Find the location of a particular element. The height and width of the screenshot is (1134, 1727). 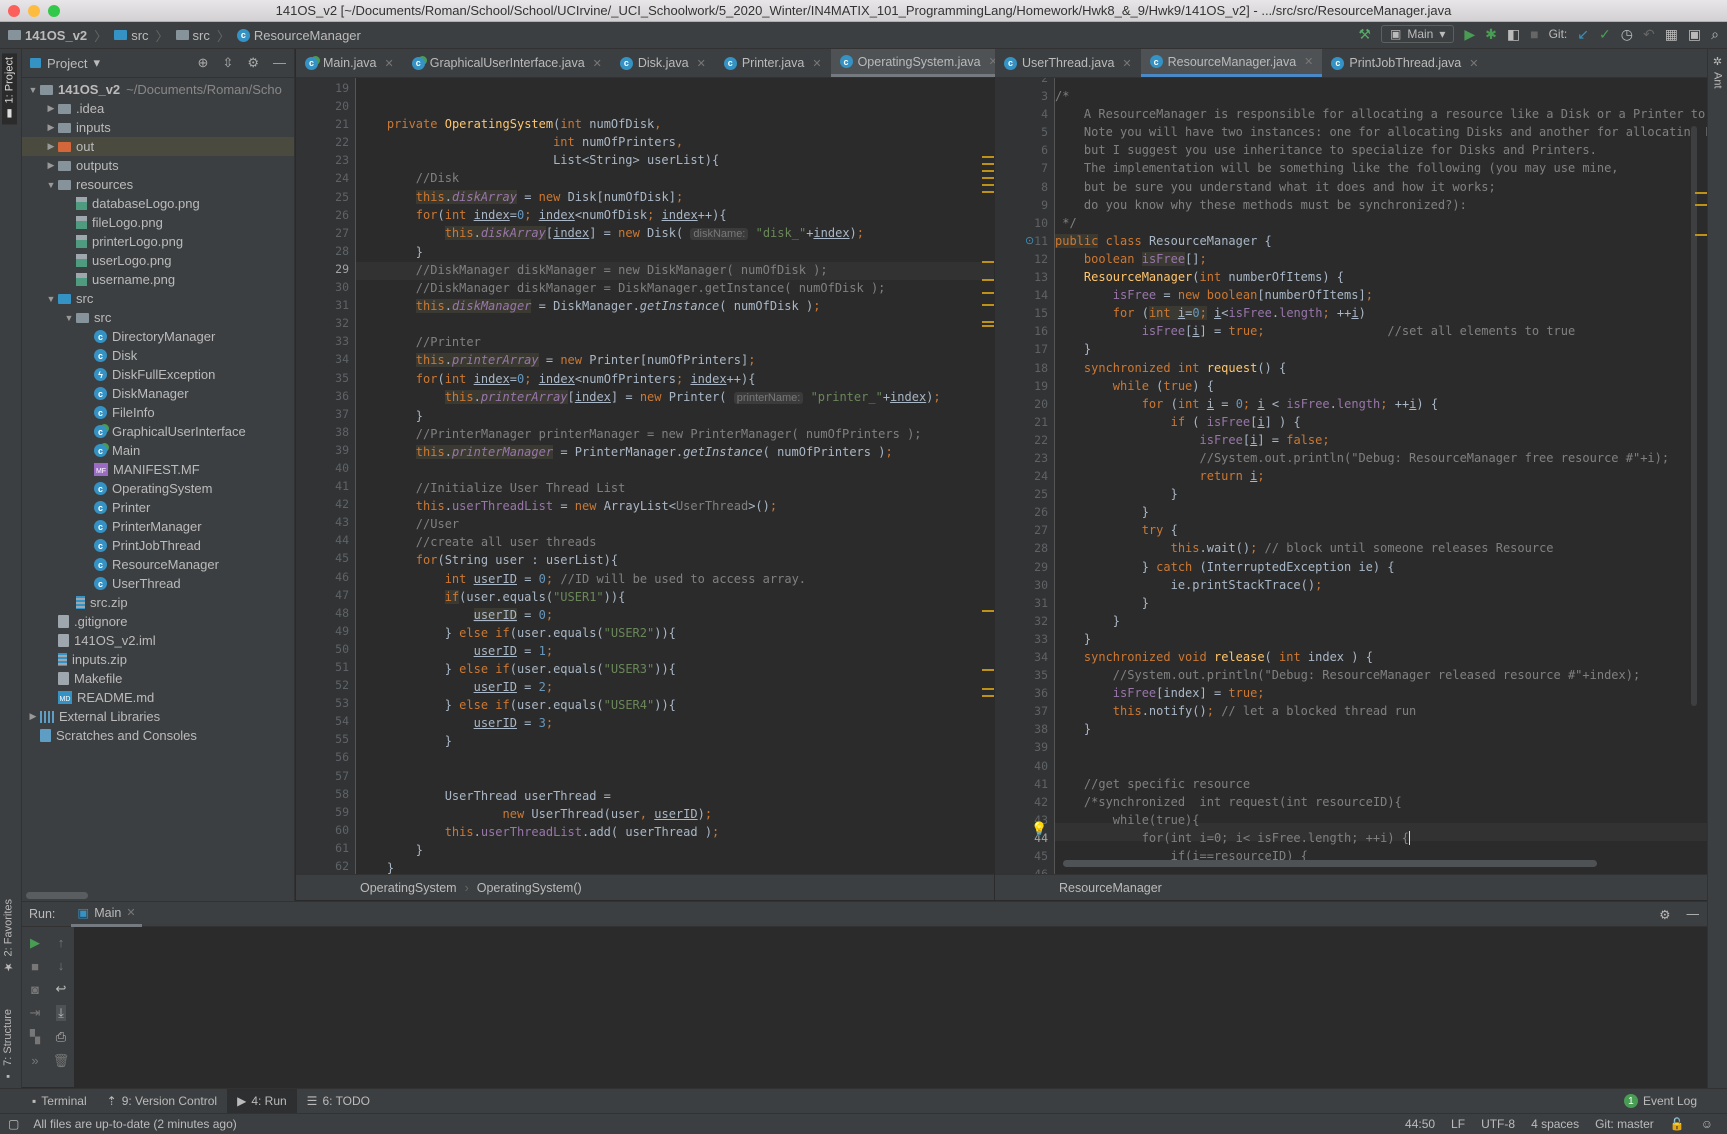

editor-tab: c GraphicalUserInterface.java ✕ is located at coordinates (507, 63).